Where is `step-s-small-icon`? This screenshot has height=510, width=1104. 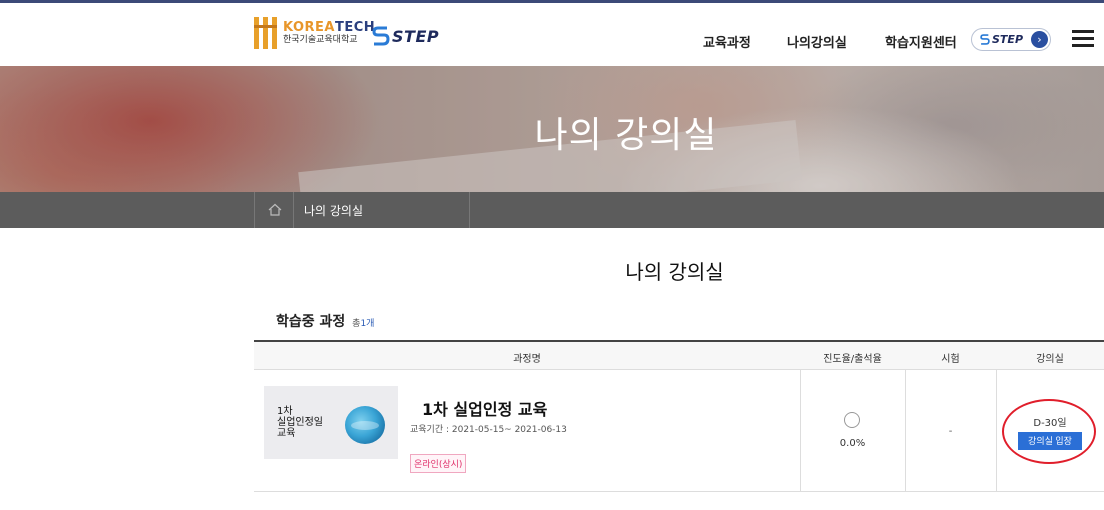 step-s-small-icon is located at coordinates (985, 39).